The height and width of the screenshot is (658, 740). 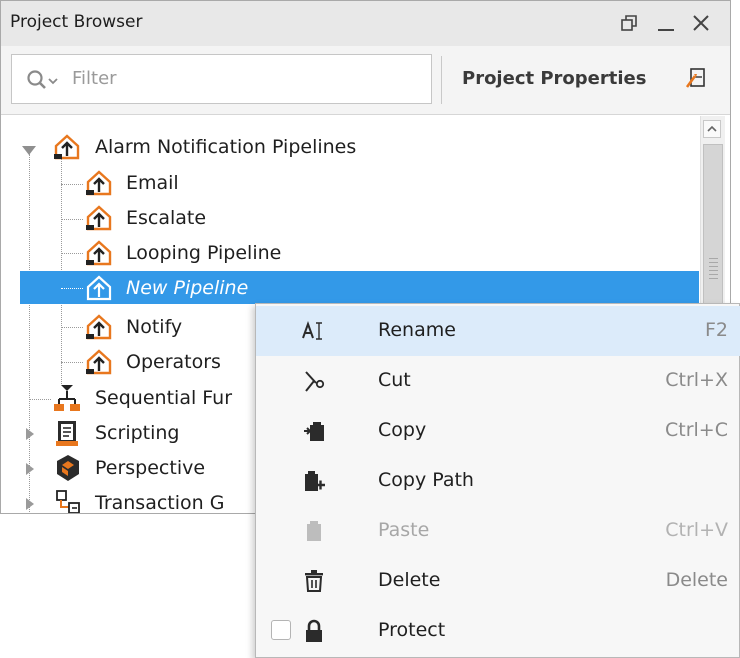 What do you see at coordinates (354, 218) in the screenshot?
I see `tree-node-escalate: Escalate` at bounding box center [354, 218].